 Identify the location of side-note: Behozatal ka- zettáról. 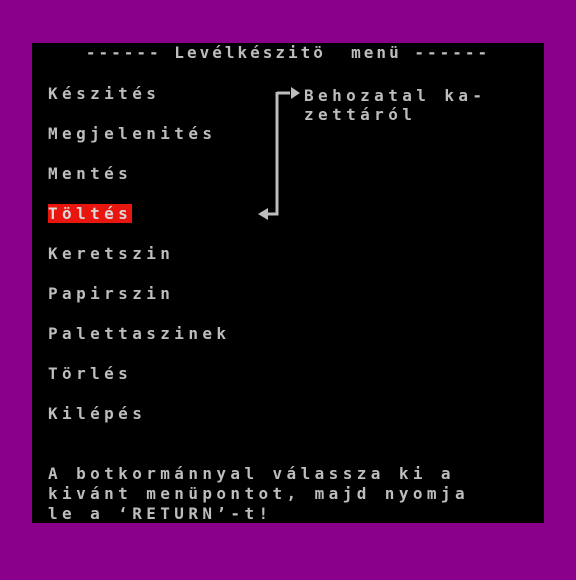
(395, 105).